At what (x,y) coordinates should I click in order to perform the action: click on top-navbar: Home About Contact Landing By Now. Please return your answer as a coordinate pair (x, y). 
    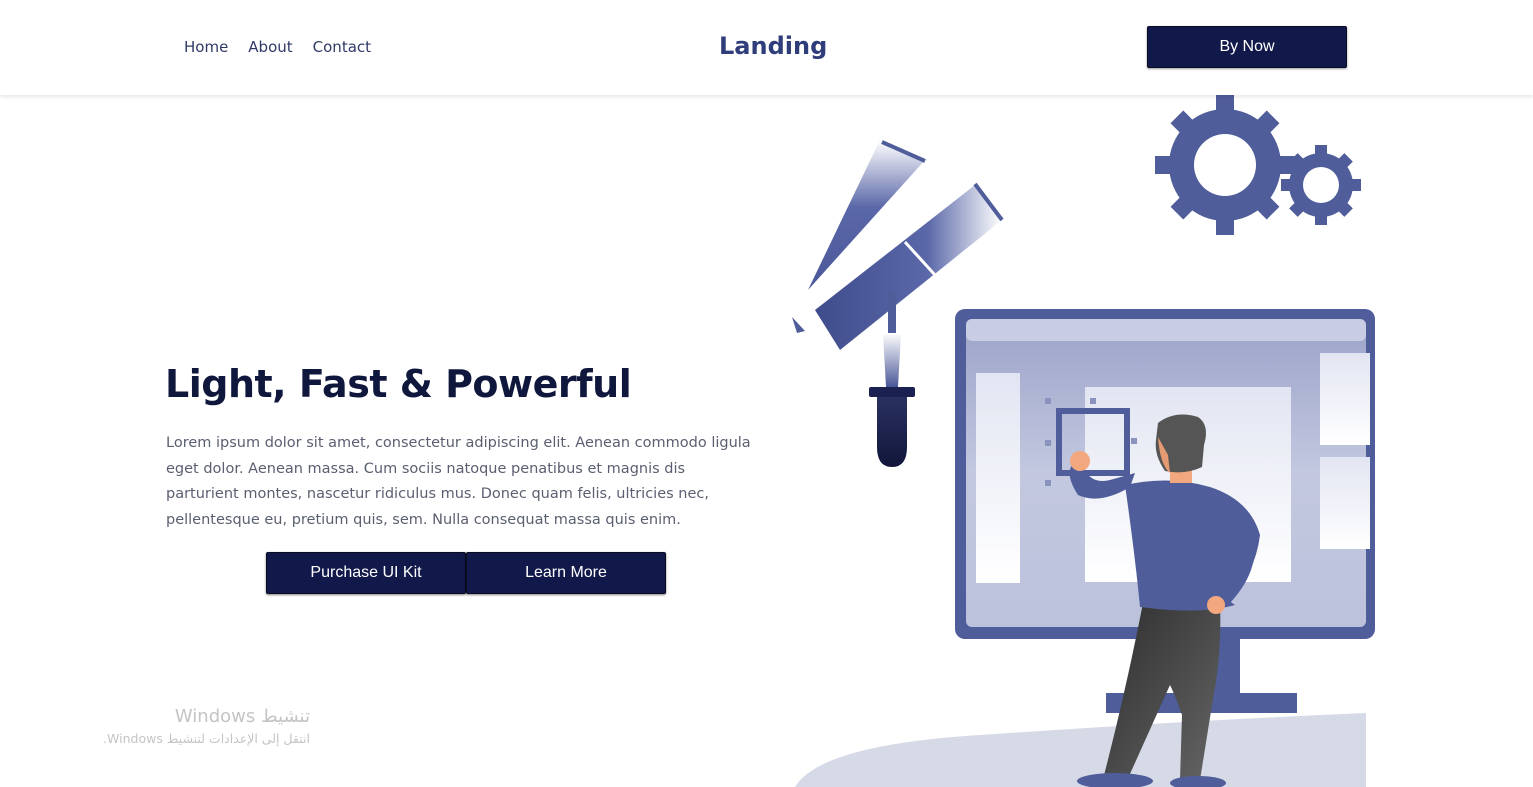
    Looking at the image, I should click on (766, 47).